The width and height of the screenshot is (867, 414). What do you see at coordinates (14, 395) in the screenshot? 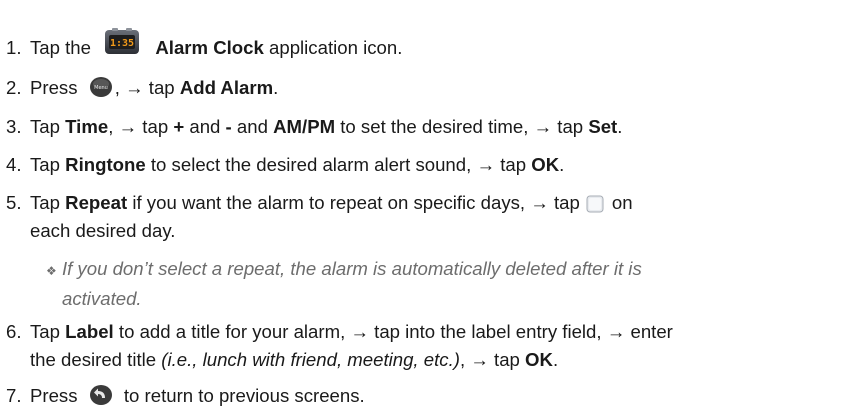
I see `step-number: 7.` at bounding box center [14, 395].